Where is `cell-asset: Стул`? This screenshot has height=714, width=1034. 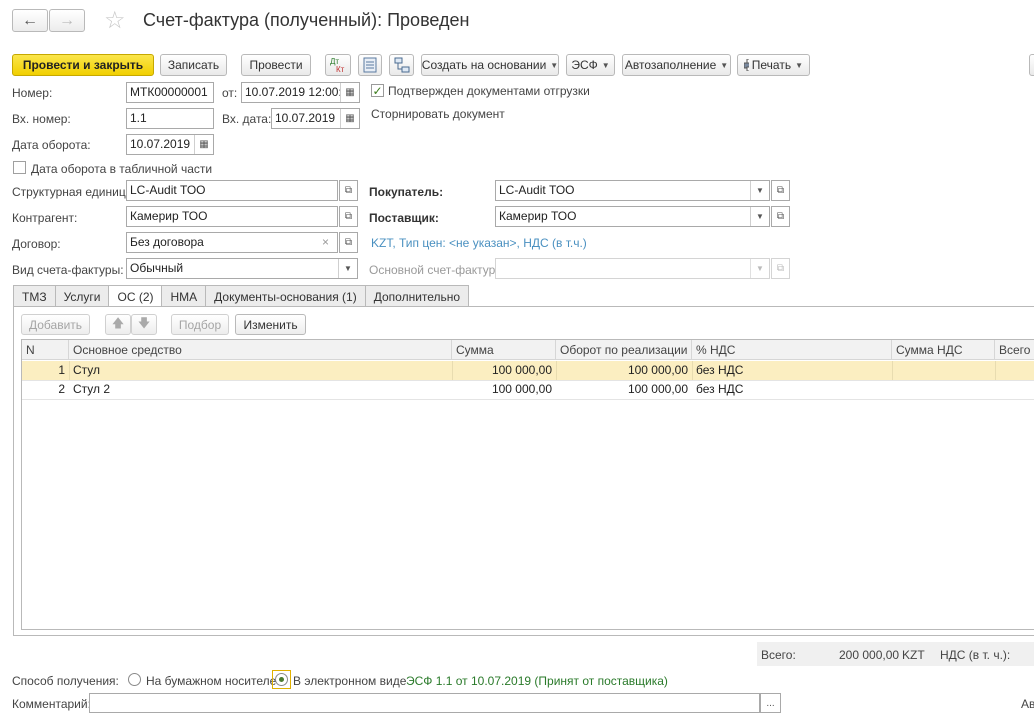 cell-asset: Стул is located at coordinates (87, 370).